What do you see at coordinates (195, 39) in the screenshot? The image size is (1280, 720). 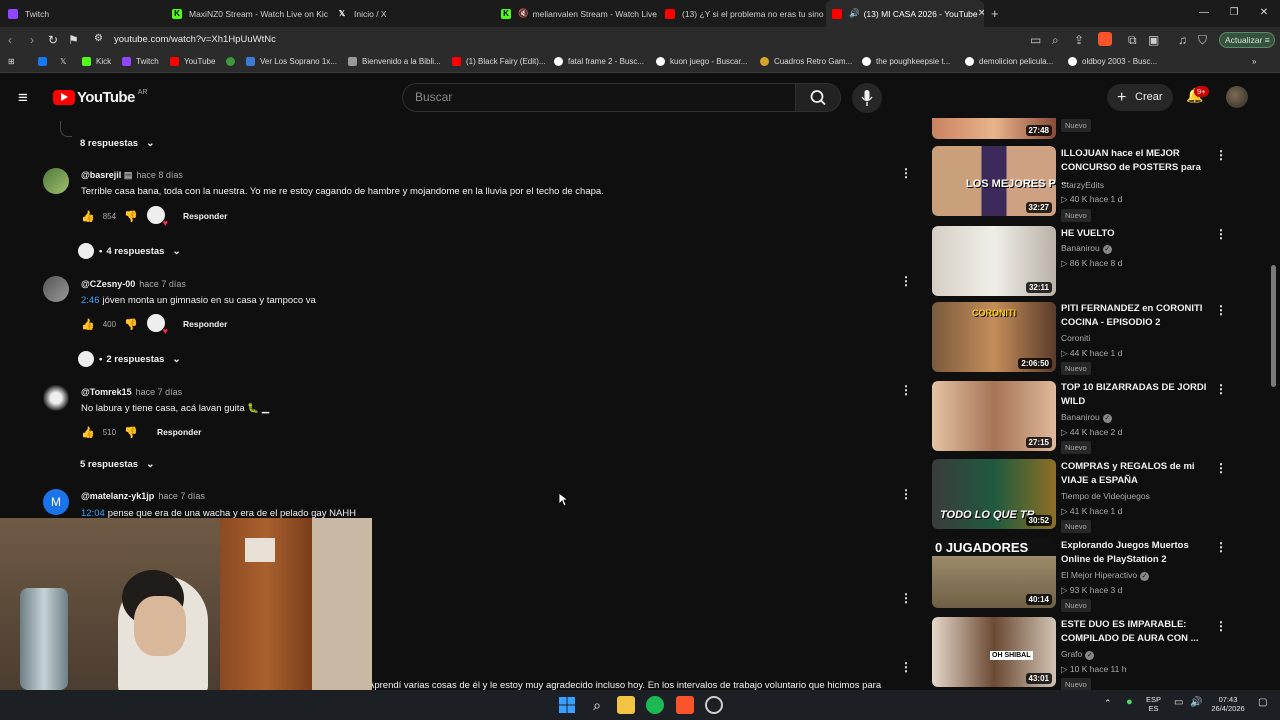 I see `url-field: youtube.com/watch?v=Xh1HpUuWtNc` at bounding box center [195, 39].